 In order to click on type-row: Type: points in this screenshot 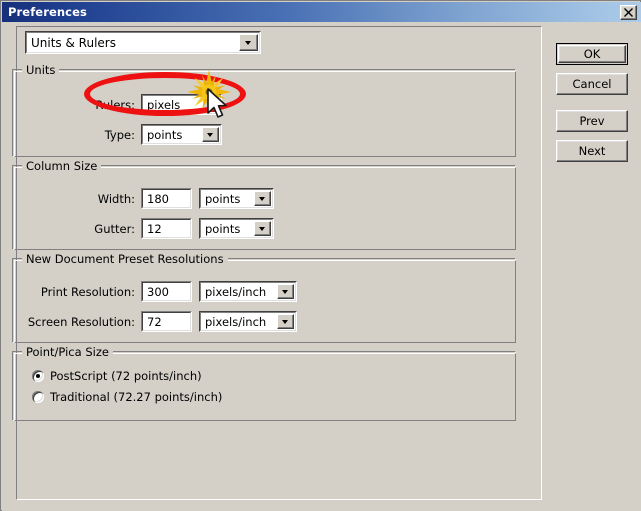, I will do `click(123, 134)`.